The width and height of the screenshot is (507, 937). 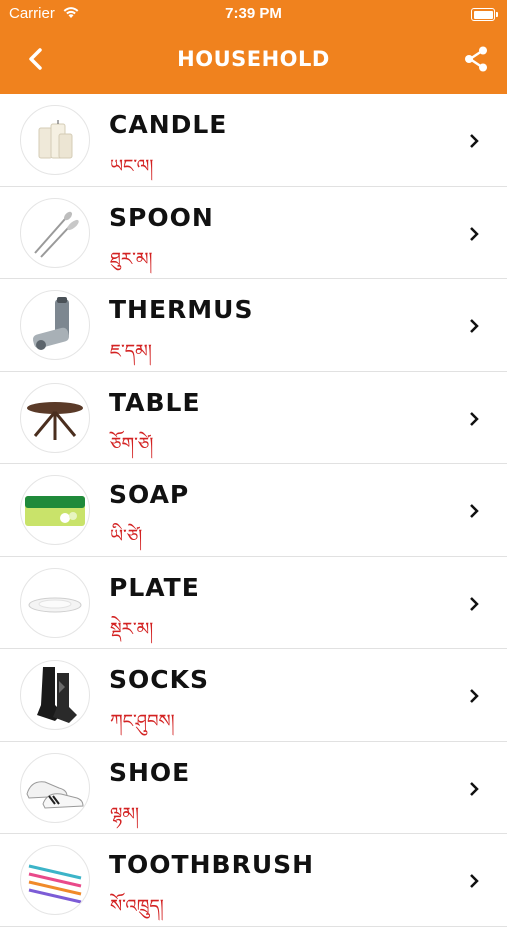 I want to click on list-item-spoon: SPOON ཐུར་མ།, so click(x=253, y=233).